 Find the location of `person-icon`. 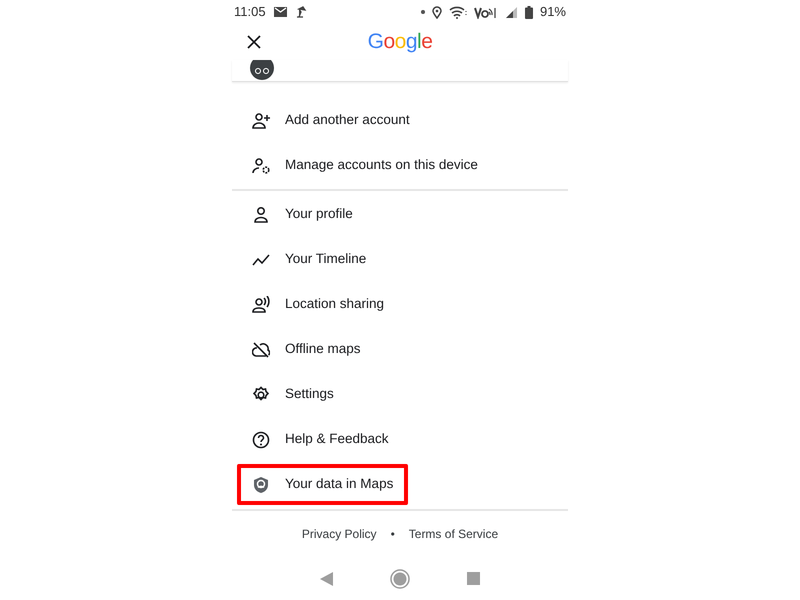

person-icon is located at coordinates (261, 215).